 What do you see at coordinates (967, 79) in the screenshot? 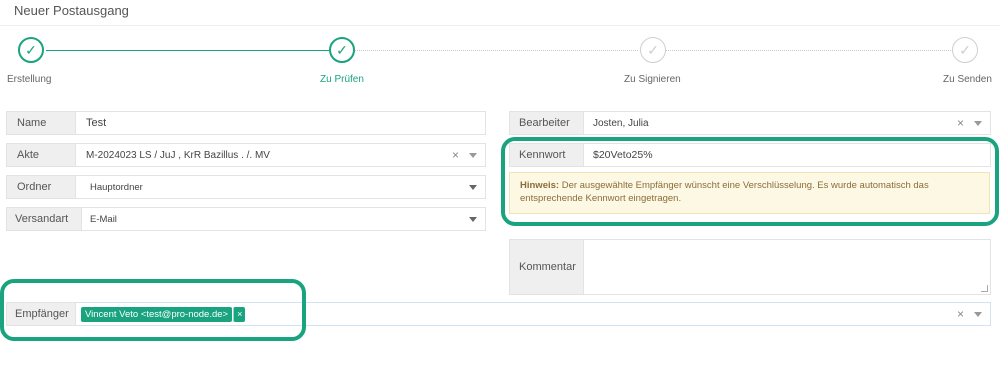
I see `step-4-label: Zu Senden` at bounding box center [967, 79].